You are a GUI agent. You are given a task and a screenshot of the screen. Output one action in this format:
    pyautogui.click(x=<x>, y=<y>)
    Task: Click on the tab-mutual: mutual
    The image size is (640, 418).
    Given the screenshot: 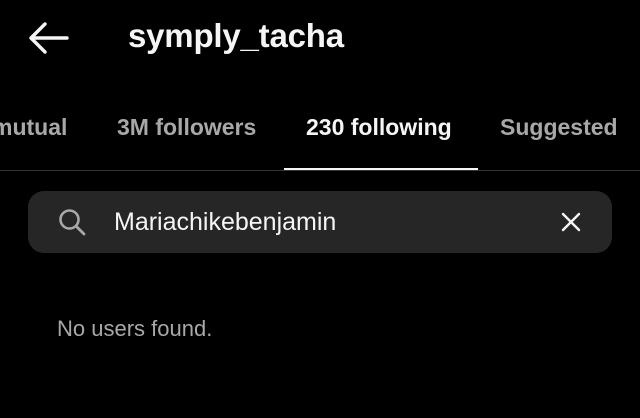 What is the action you would take?
    pyautogui.click(x=33, y=127)
    